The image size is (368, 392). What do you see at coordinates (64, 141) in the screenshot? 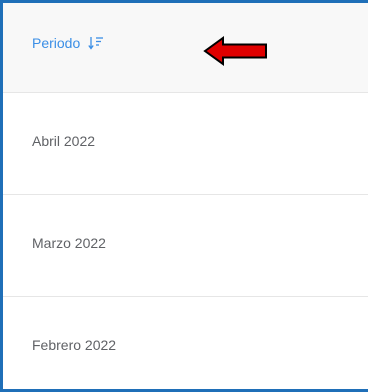
I see `period-cell: Abril 2022` at bounding box center [64, 141].